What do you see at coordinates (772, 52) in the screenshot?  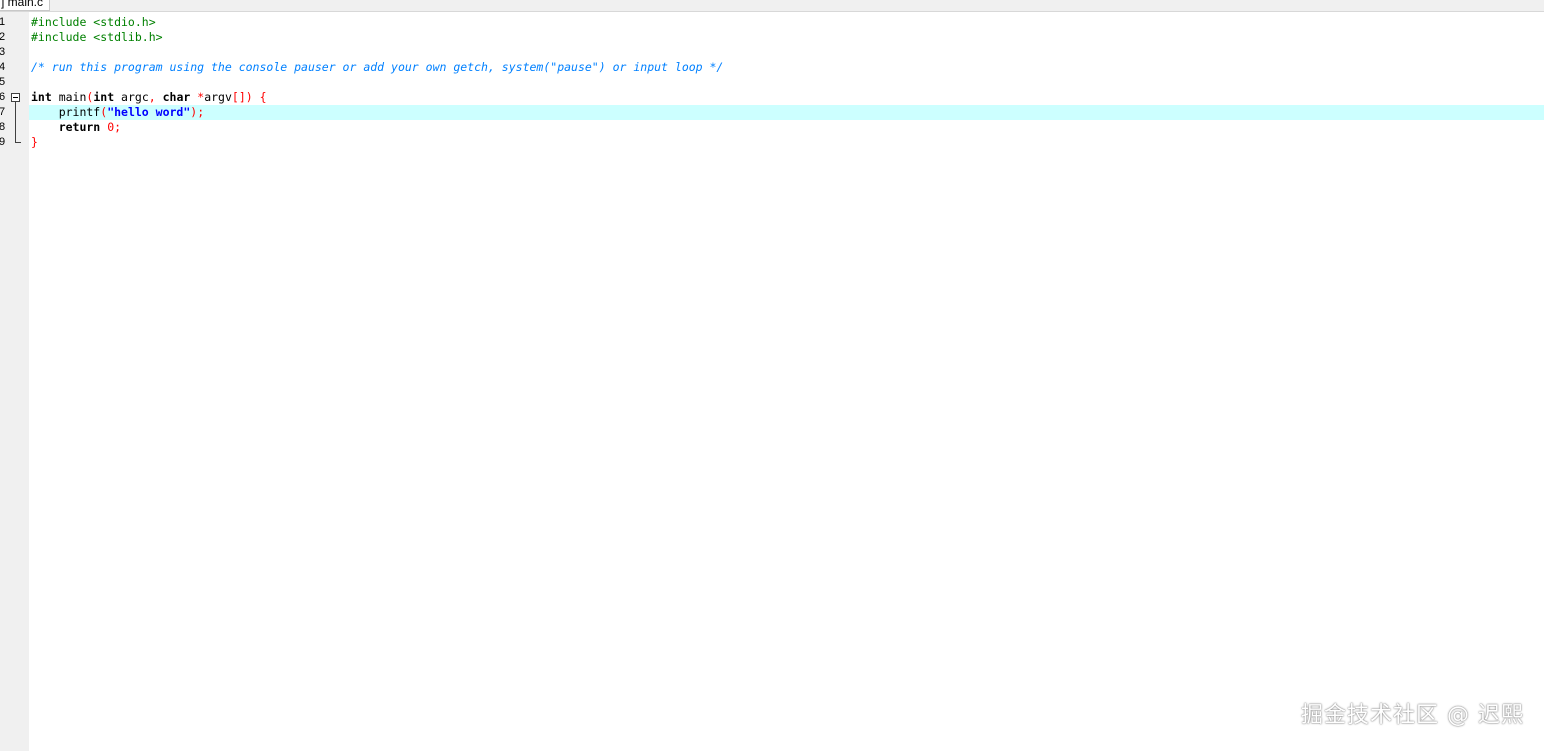 I see `code-line: 3` at bounding box center [772, 52].